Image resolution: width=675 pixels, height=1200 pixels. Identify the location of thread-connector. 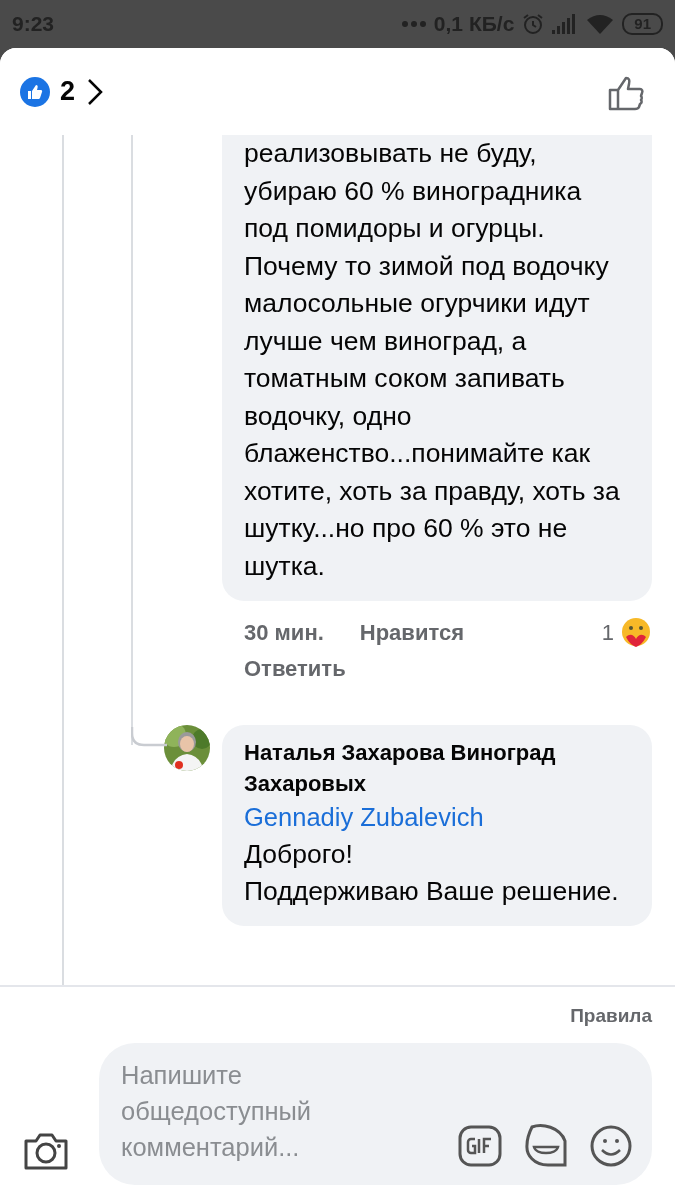
(149, 737).